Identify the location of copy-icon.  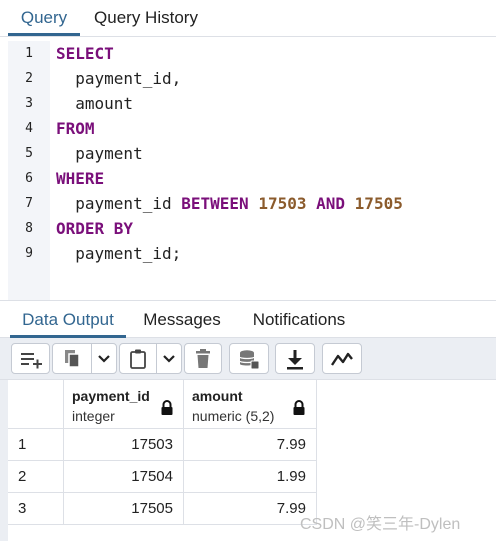
(72, 358).